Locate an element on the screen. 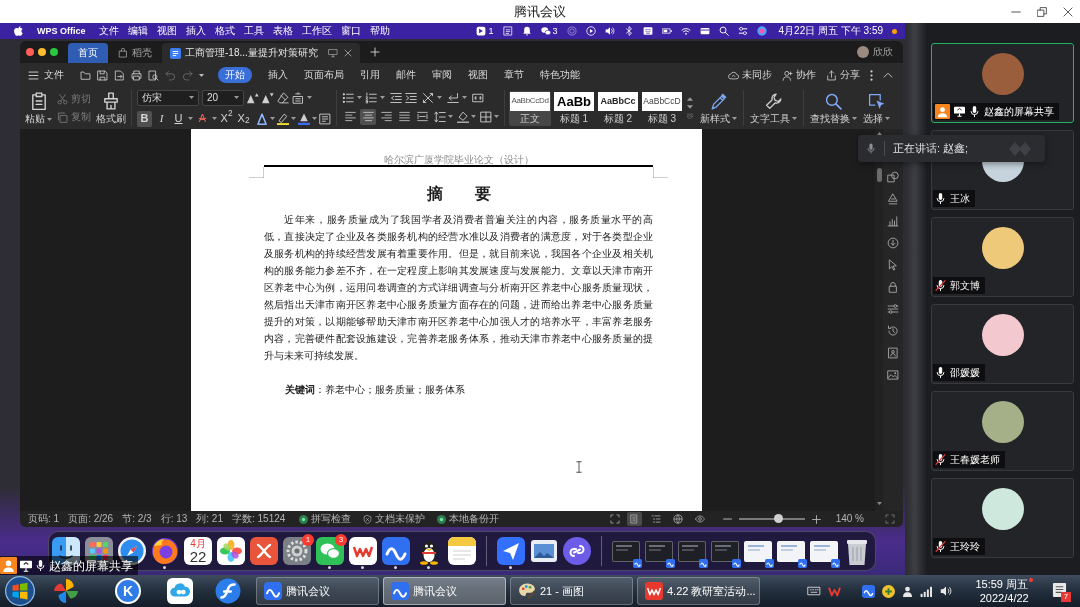 The image size is (1080, 607). participant-tile: 邵媛媛 is located at coordinates (1002, 344).